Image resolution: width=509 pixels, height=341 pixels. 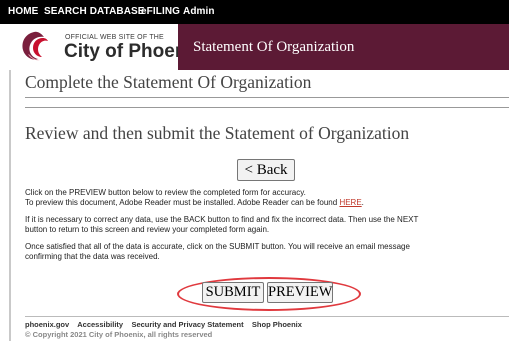 I want to click on phoenix-bird-icon, so click(x=35, y=46).